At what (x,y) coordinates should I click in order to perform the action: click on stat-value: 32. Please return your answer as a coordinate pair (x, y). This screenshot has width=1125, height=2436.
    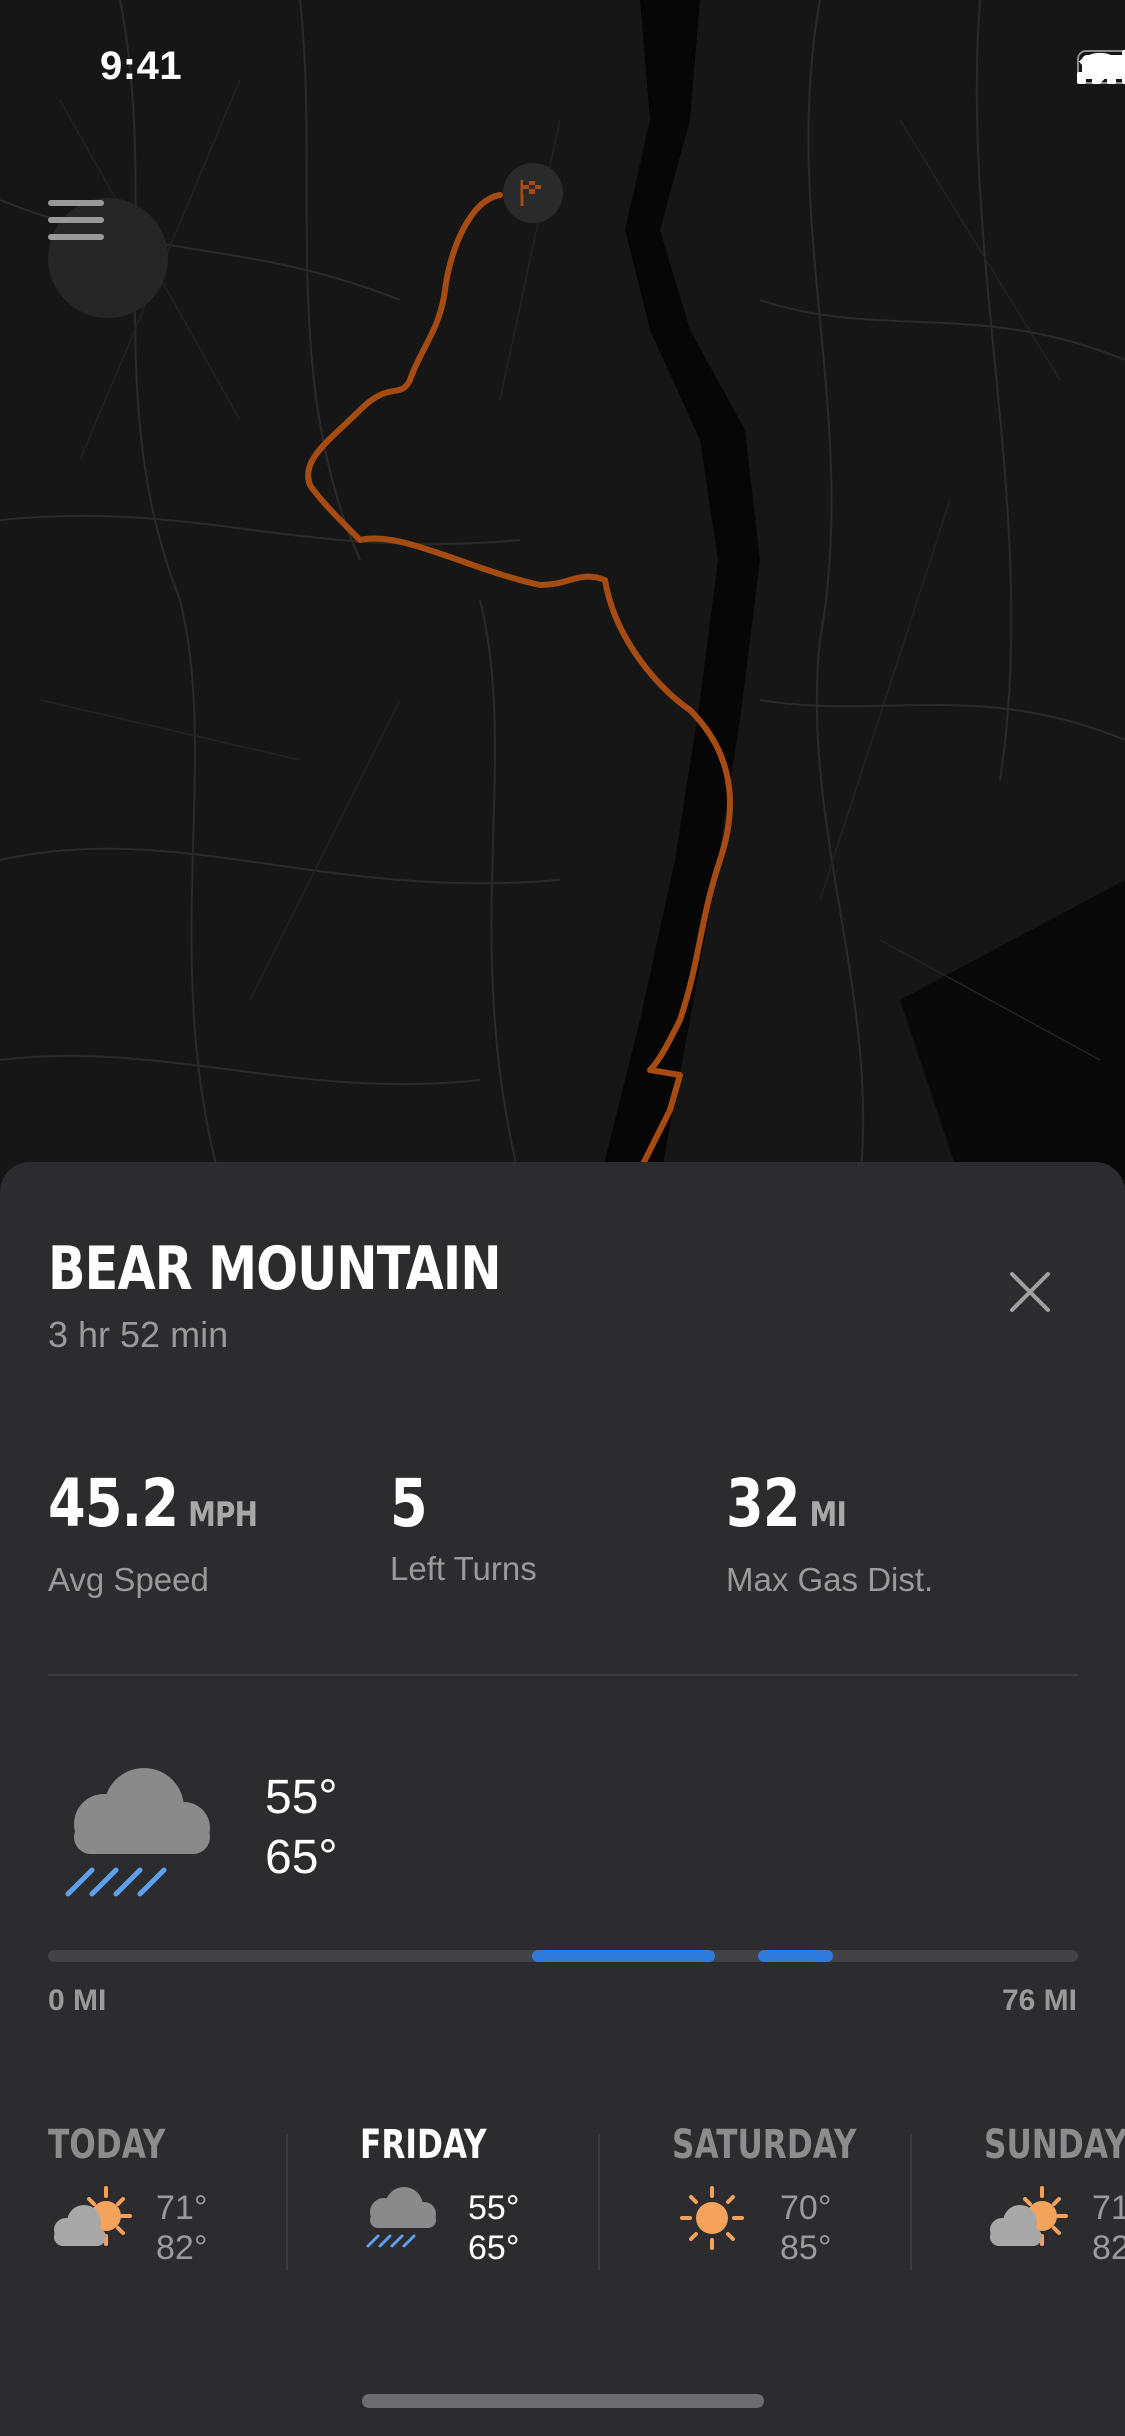
    Looking at the image, I should click on (763, 1503).